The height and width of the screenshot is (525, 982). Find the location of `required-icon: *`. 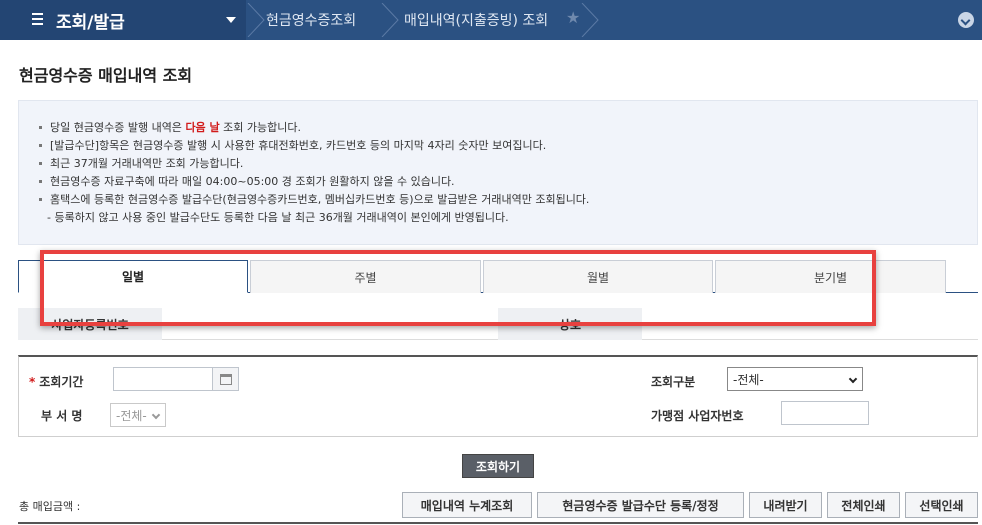

required-icon: * is located at coordinates (32, 382).